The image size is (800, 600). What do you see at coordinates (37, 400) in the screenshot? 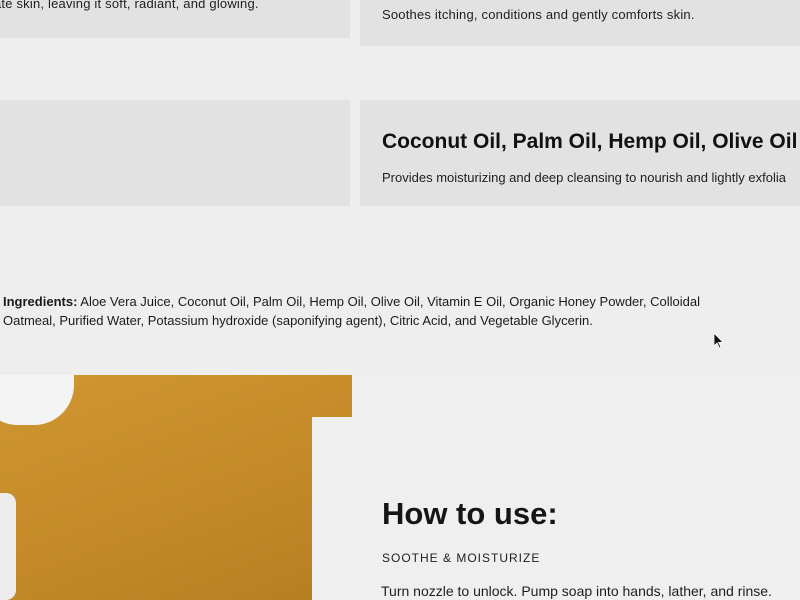
I see `pump-nozzle-shape` at bounding box center [37, 400].